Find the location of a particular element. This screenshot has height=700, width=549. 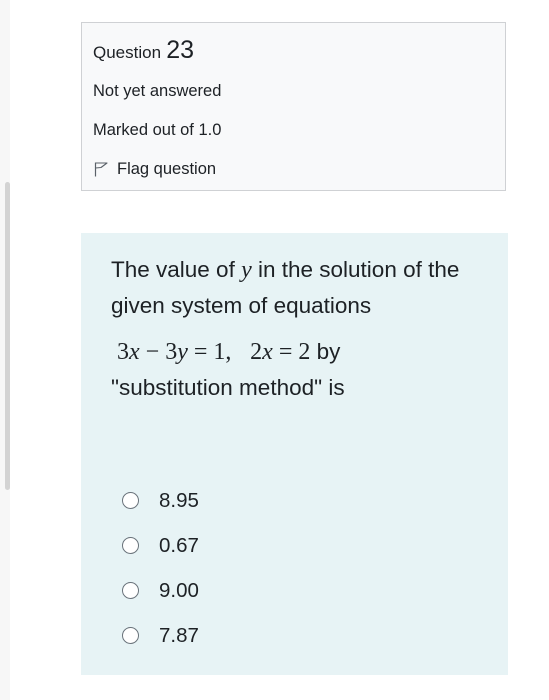

answer-option-3: 9.00 is located at coordinates (160, 590).